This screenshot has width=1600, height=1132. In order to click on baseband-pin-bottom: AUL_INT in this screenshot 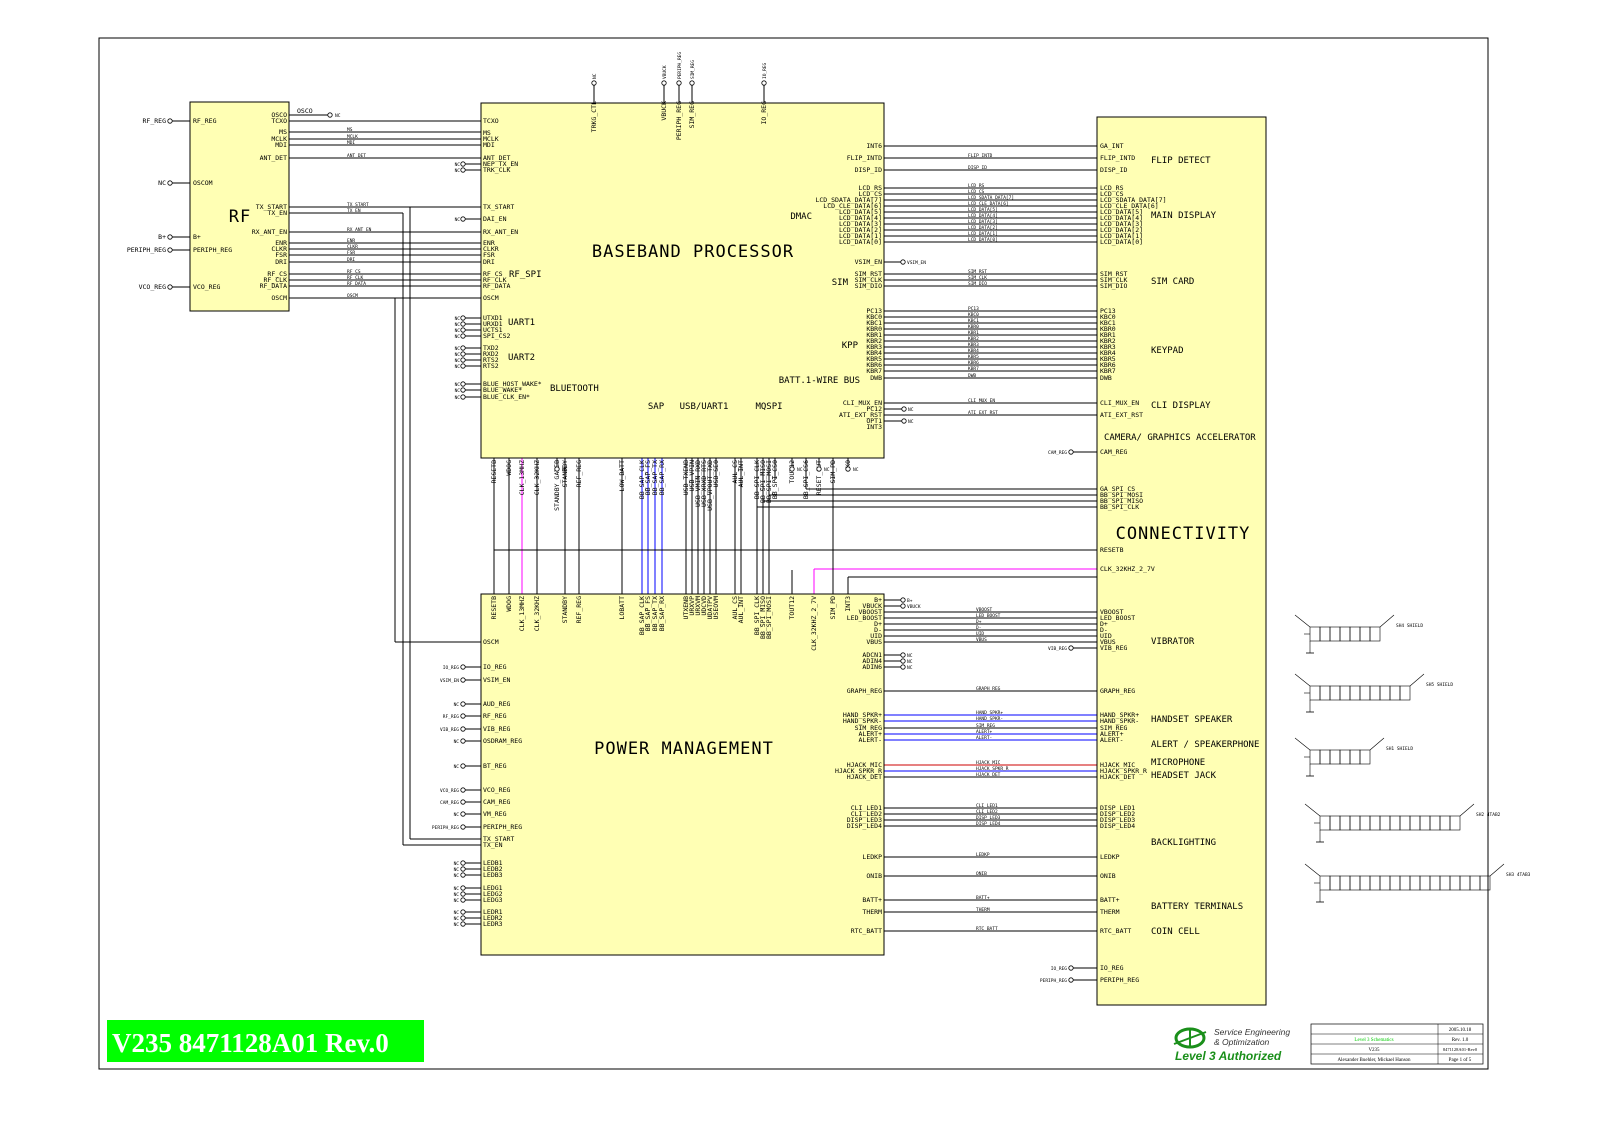, I will do `click(741, 473)`.